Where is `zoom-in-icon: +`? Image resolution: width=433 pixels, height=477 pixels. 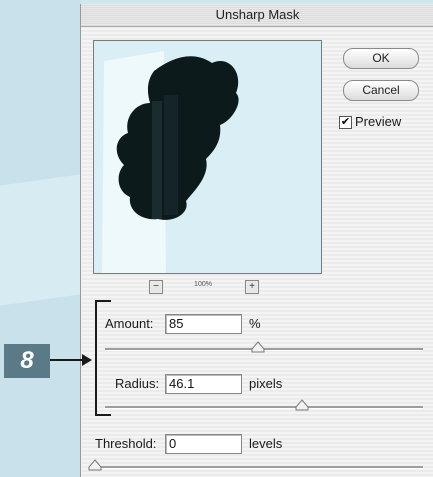 zoom-in-icon: + is located at coordinates (252, 287).